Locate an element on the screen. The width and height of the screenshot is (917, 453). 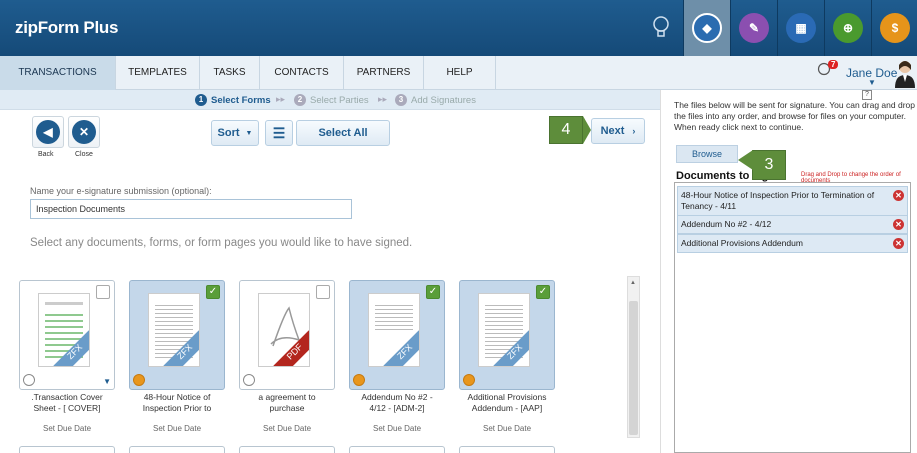
back-arrow-icon: ◀ is located at coordinates (48, 132).